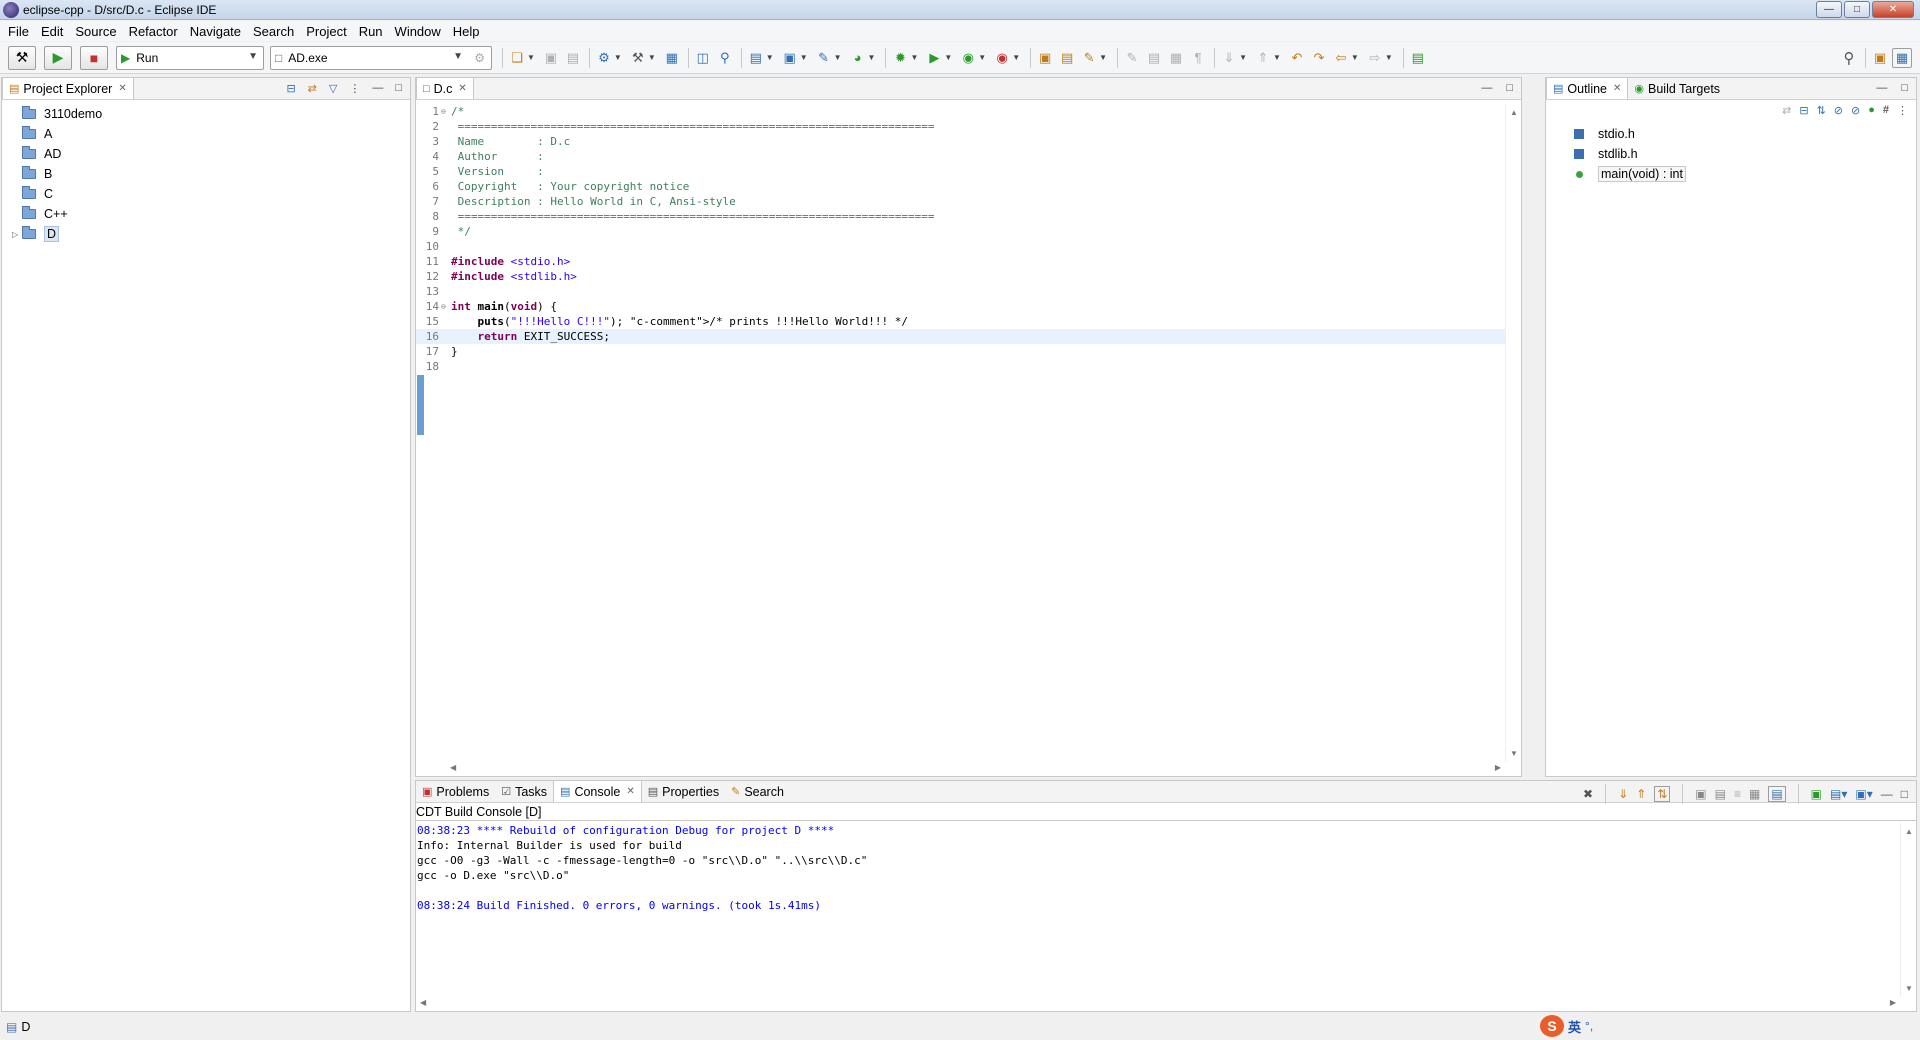 This screenshot has height=1040, width=1920. What do you see at coordinates (94, 57) in the screenshot?
I see `stop-button: ■` at bounding box center [94, 57].